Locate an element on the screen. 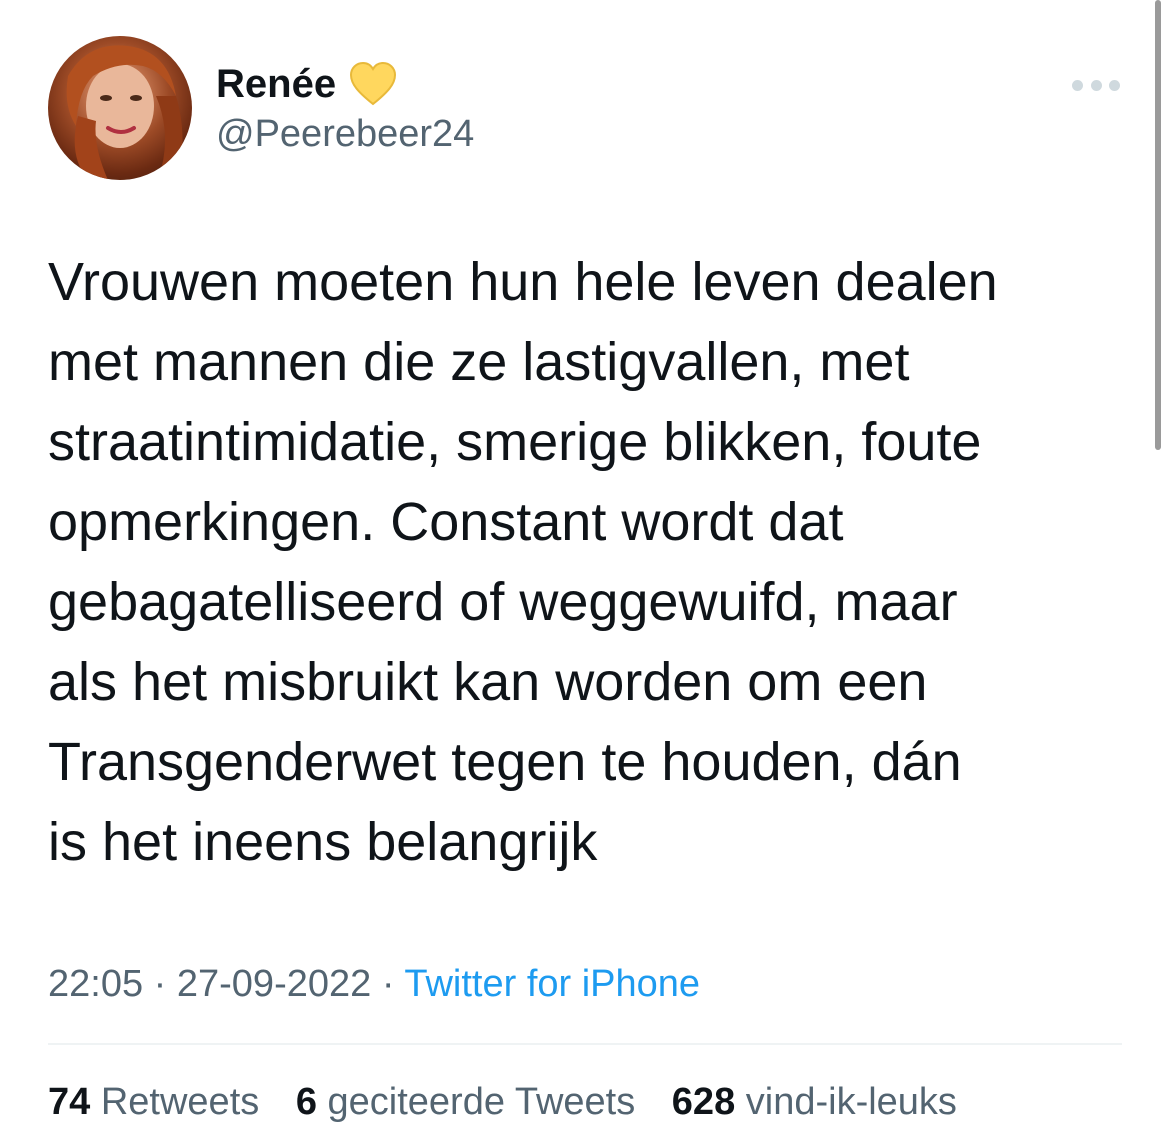 The width and height of the screenshot is (1170, 1141). scrollbar is located at coordinates (1158, 225).